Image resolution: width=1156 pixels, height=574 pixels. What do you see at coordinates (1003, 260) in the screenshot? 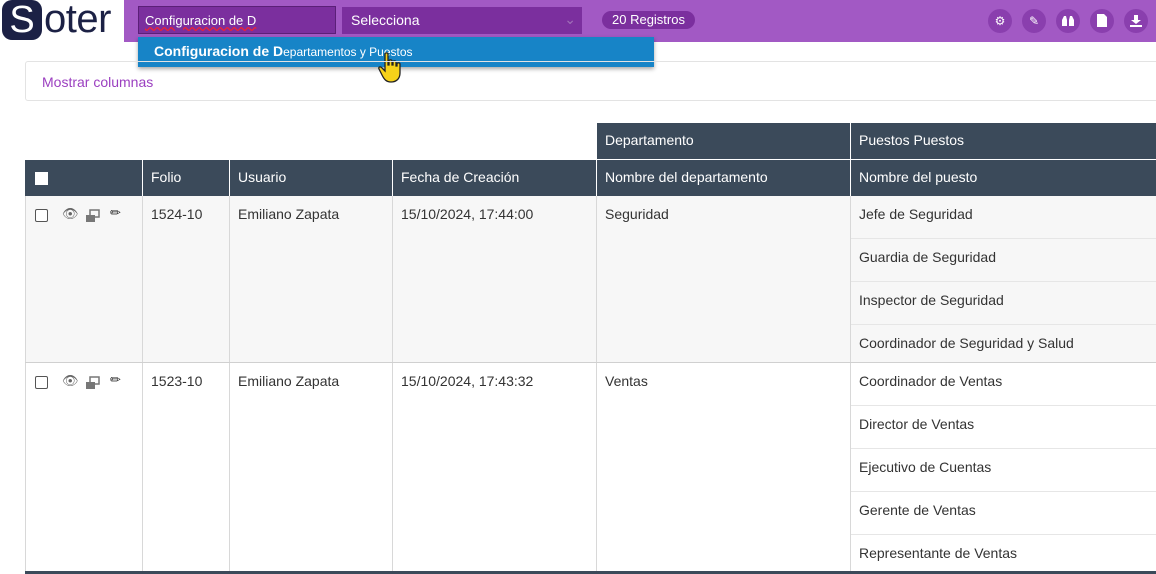
I see `position-item: Guardia de Seguridad` at bounding box center [1003, 260].